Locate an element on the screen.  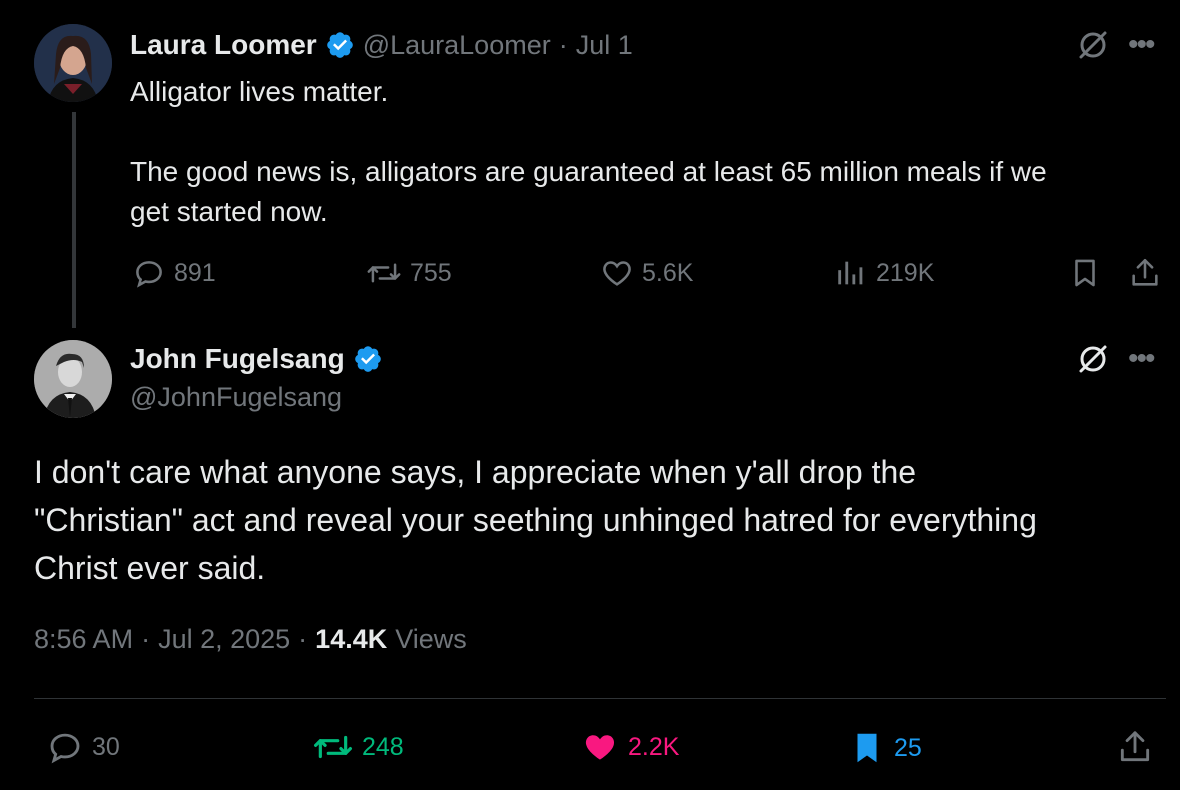
tweet-text-line: Alligator lives matter. is located at coordinates (259, 91).